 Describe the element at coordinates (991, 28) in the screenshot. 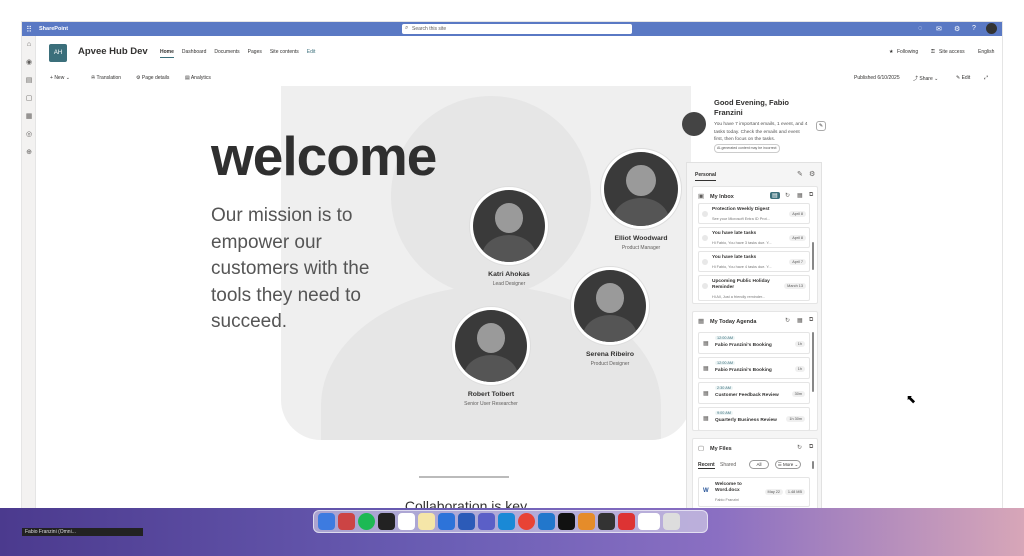

I see `user-avatar` at that location.